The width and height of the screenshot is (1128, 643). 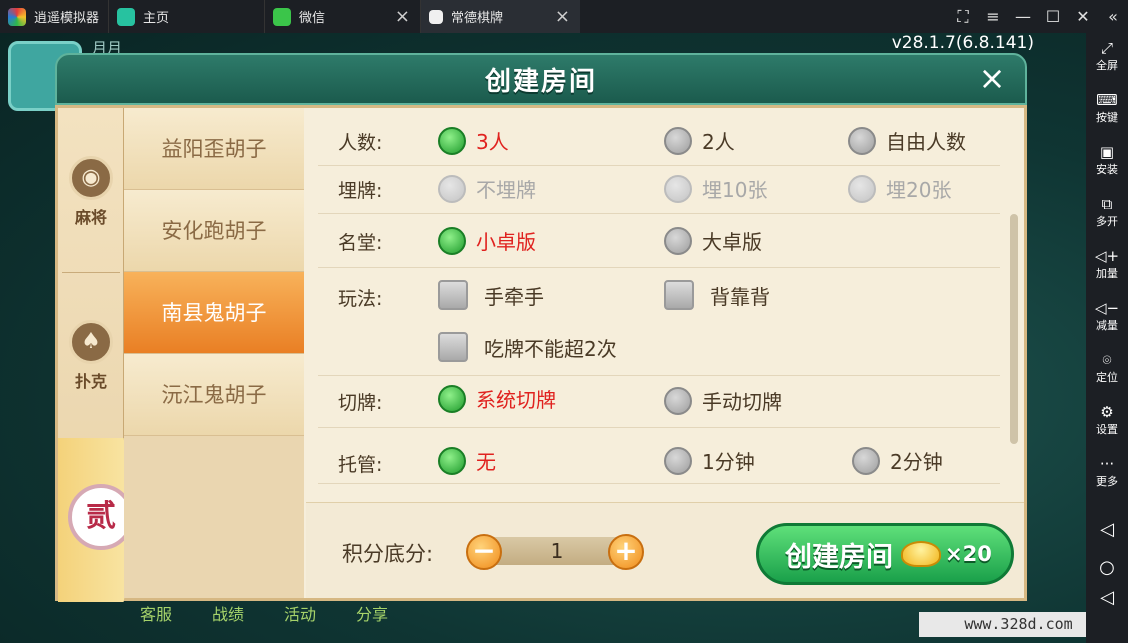 What do you see at coordinates (659, 142) in the screenshot?
I see `option-row-players: 人数: 3人 2人 自由人数` at bounding box center [659, 142].